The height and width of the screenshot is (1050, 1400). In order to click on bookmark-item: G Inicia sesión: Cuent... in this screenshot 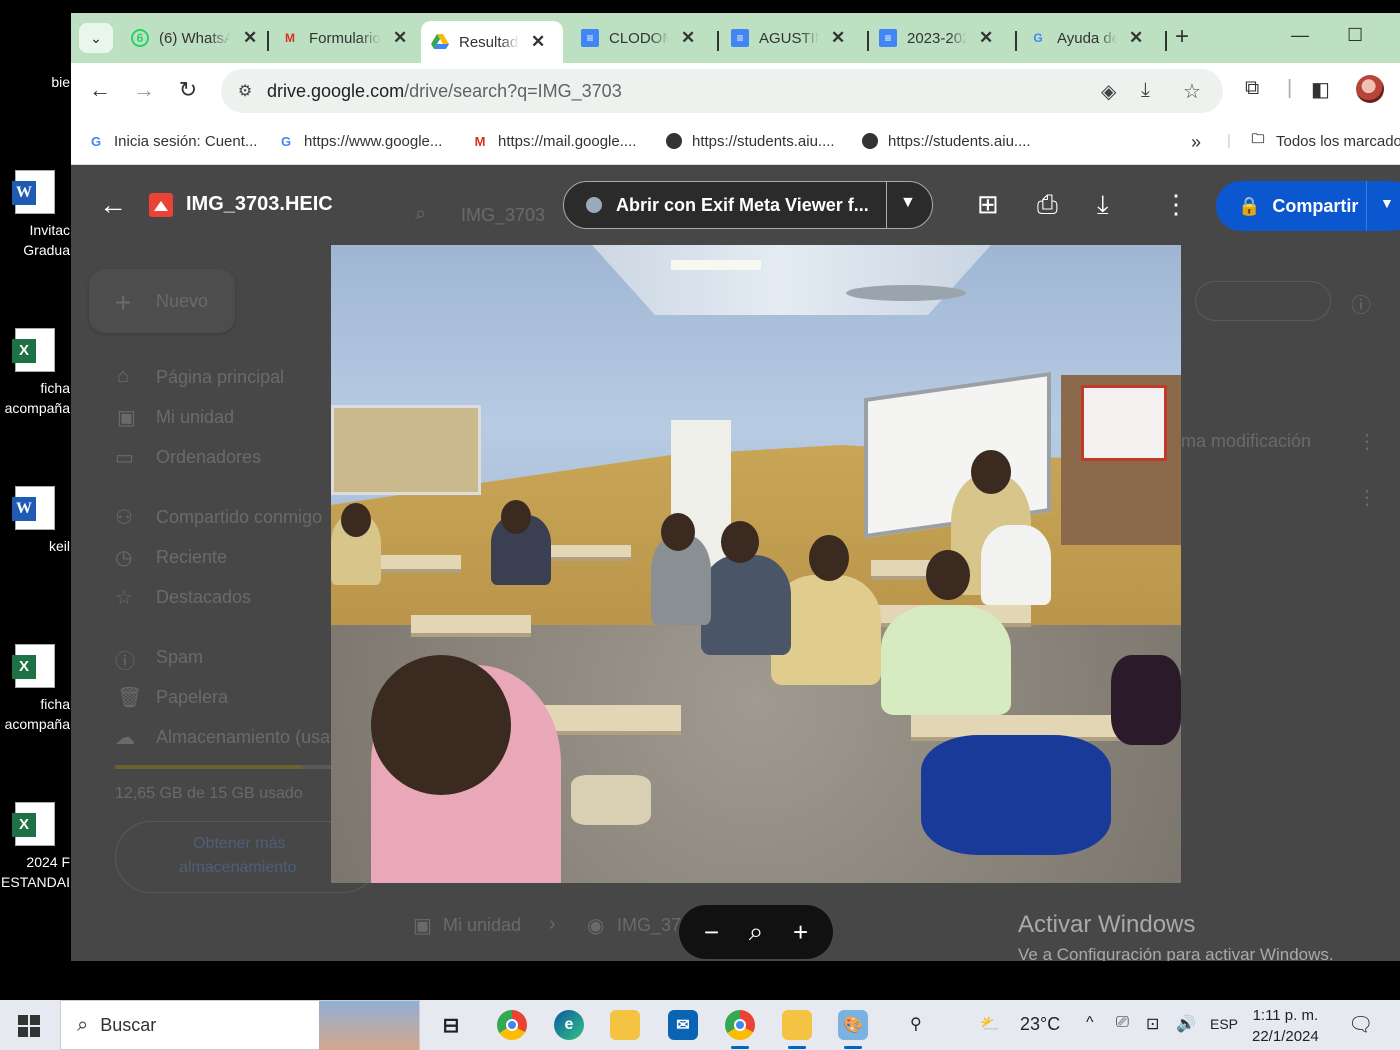, I will do `click(172, 141)`.